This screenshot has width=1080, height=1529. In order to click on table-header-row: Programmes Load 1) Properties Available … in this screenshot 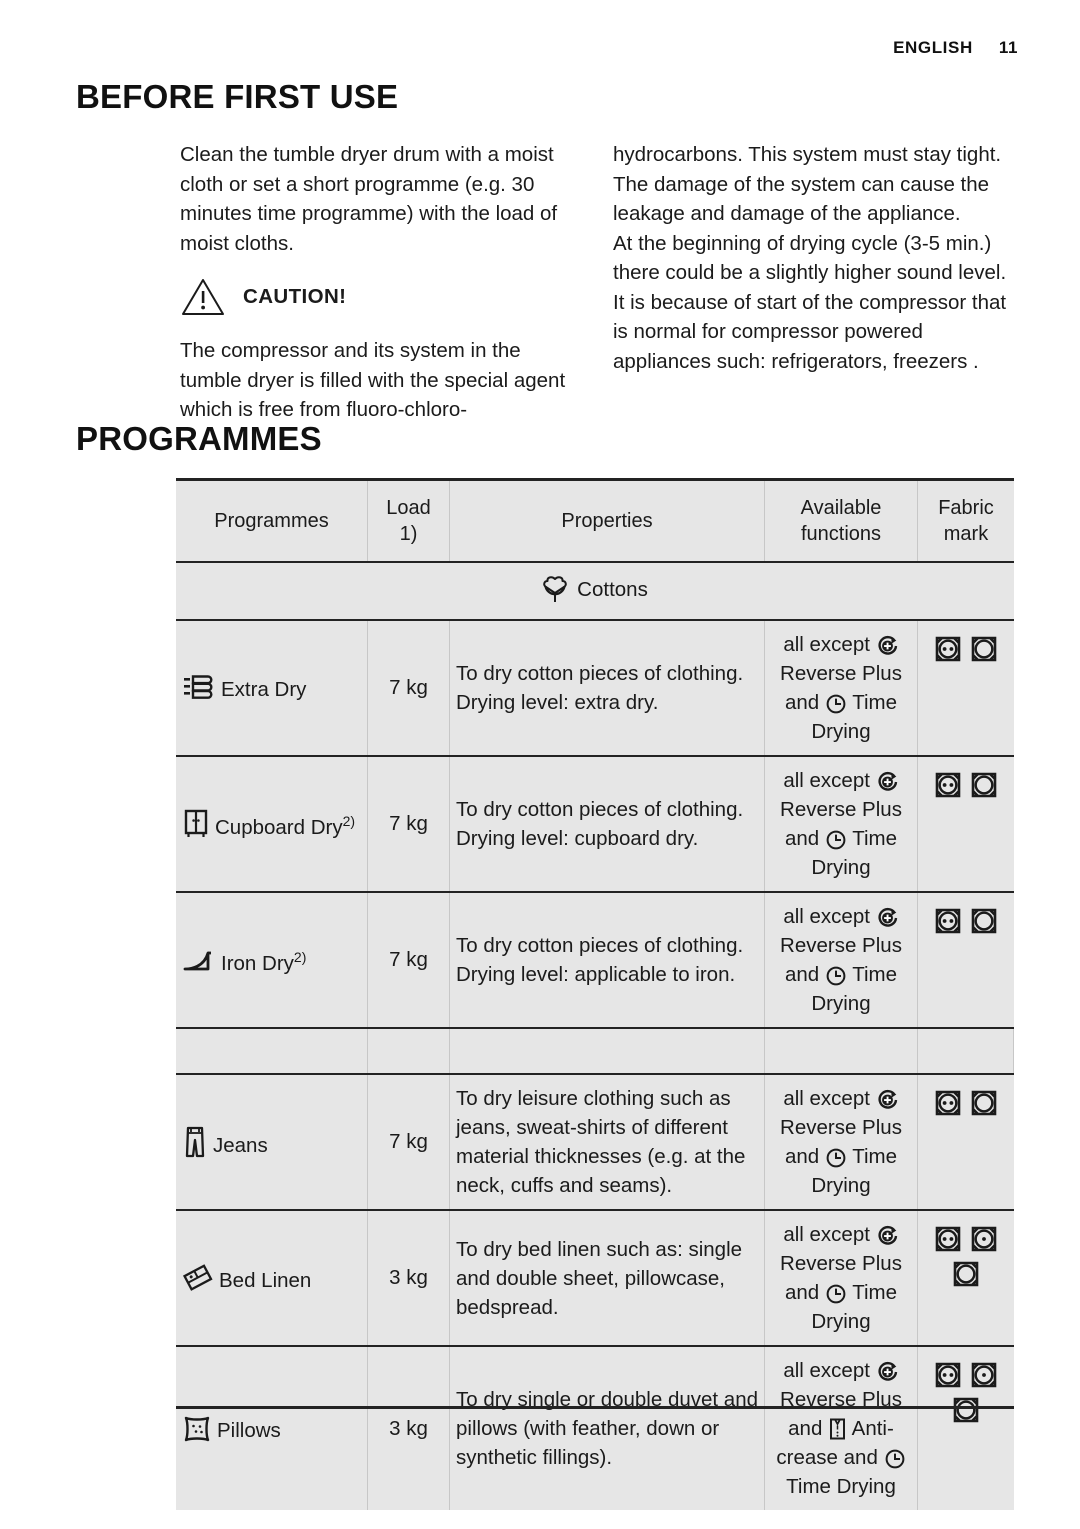, I will do `click(595, 521)`.